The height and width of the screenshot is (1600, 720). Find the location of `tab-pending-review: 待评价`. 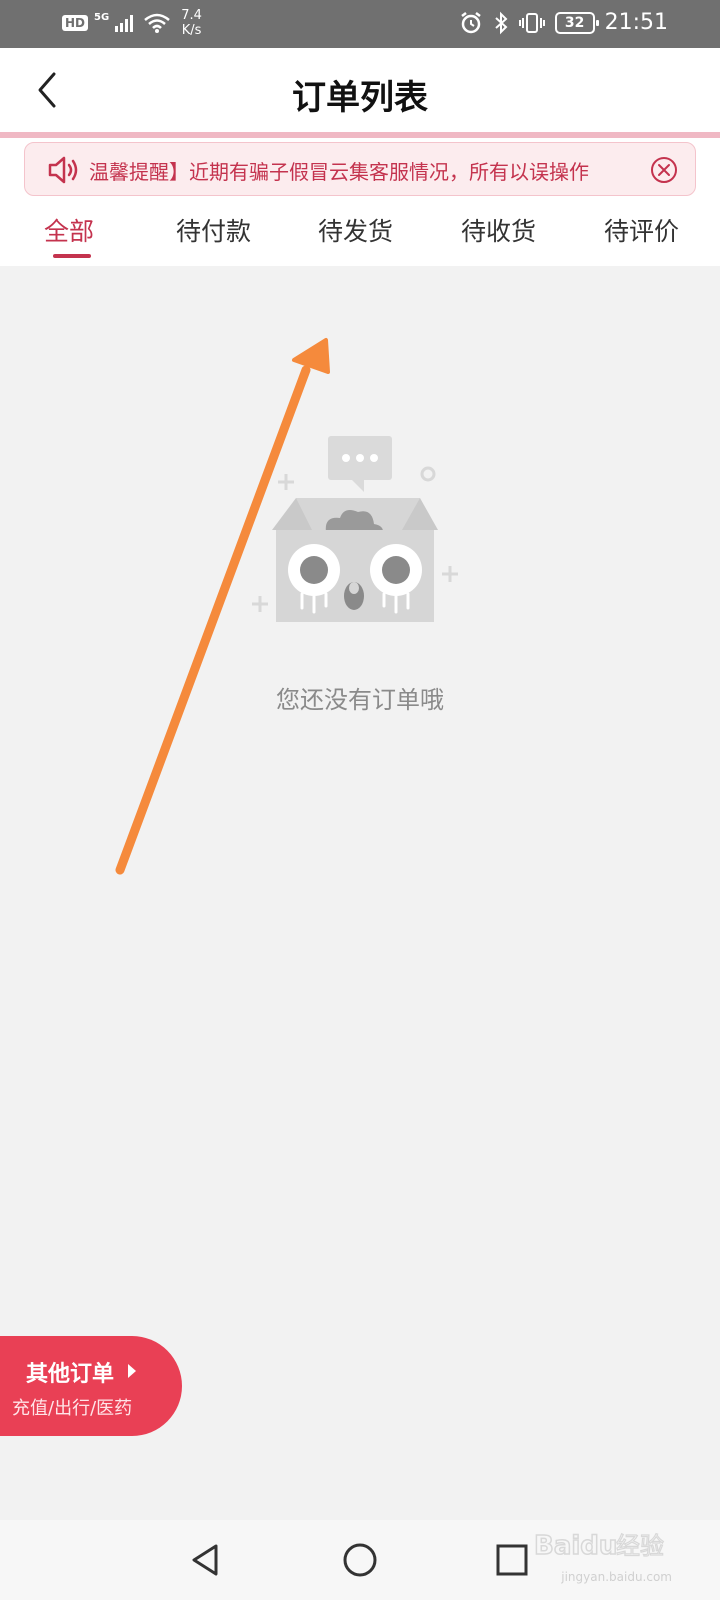

tab-pending-review: 待评价 is located at coordinates (641, 230).